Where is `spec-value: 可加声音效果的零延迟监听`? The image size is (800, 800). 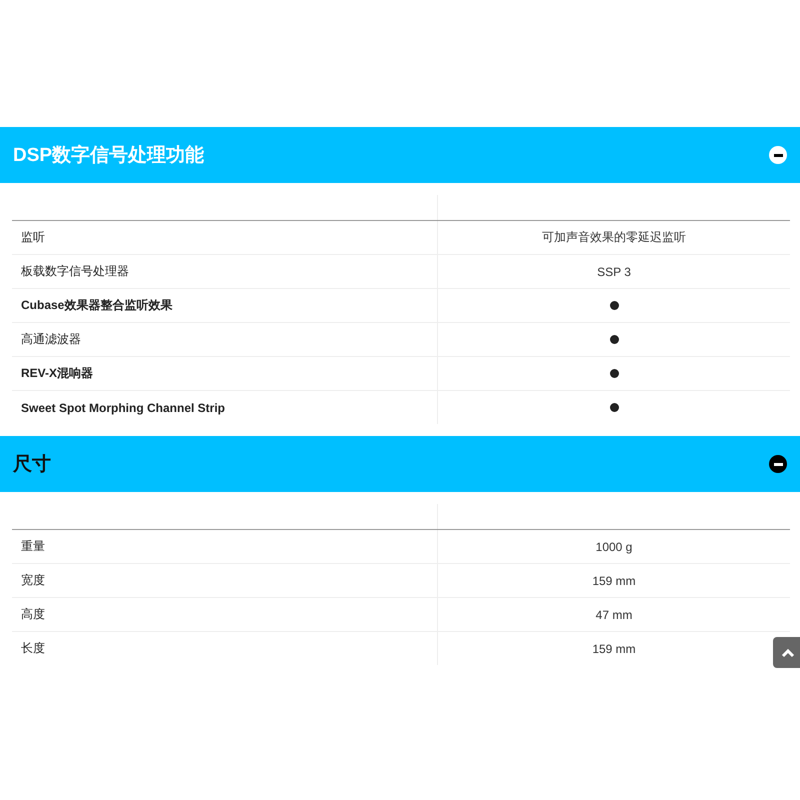 spec-value: 可加声音效果的零延迟监听 is located at coordinates (614, 237).